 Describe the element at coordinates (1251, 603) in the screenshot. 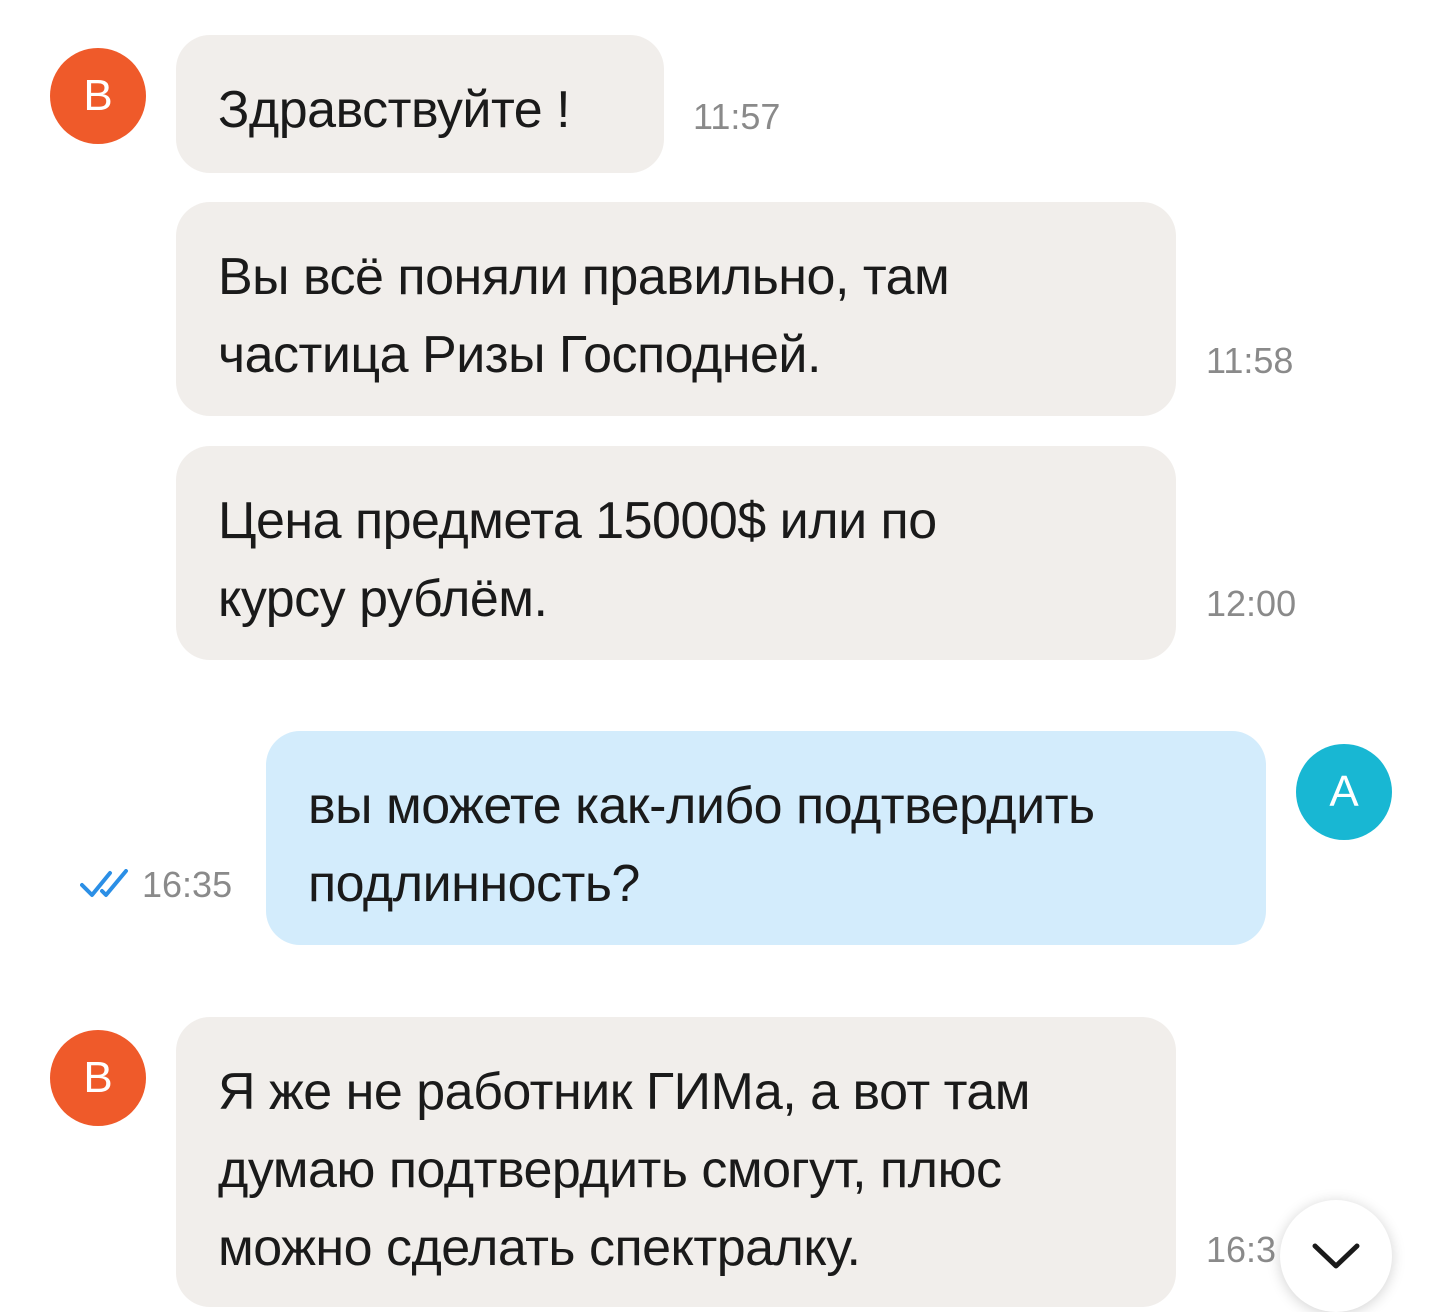

I see `message-time: 12:00` at that location.